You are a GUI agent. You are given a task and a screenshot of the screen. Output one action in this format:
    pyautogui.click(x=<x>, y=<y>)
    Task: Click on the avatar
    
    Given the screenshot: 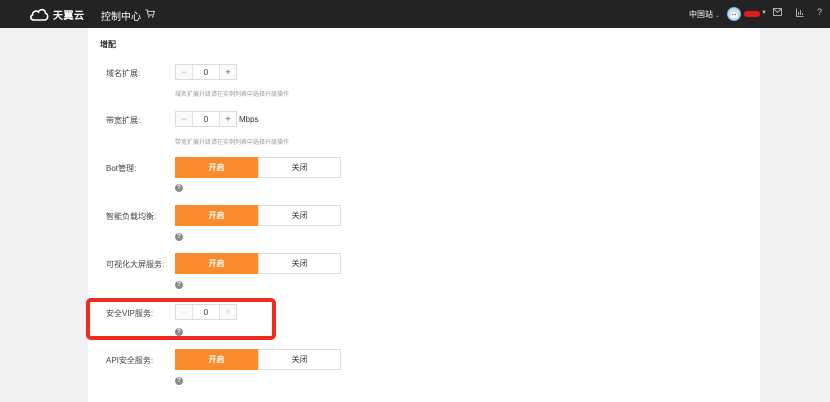 What is the action you would take?
    pyautogui.click(x=734, y=14)
    